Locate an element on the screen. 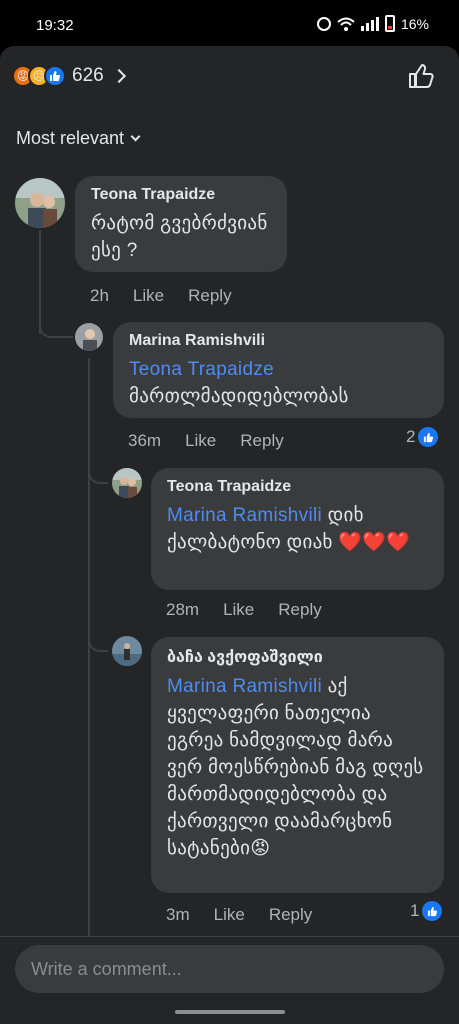 The height and width of the screenshot is (1024, 459). comment-body: მართლმადიდებლობას is located at coordinates (239, 396).